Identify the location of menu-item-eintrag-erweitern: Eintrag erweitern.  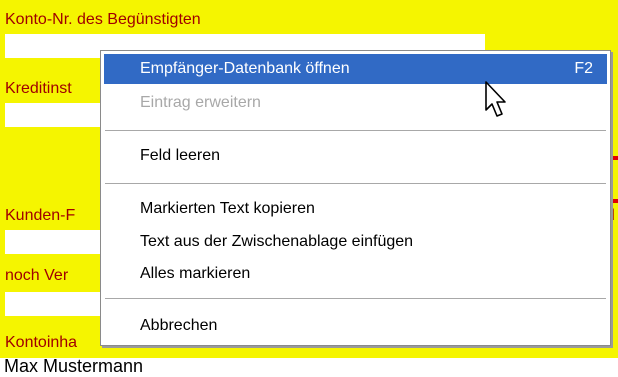
(355, 103).